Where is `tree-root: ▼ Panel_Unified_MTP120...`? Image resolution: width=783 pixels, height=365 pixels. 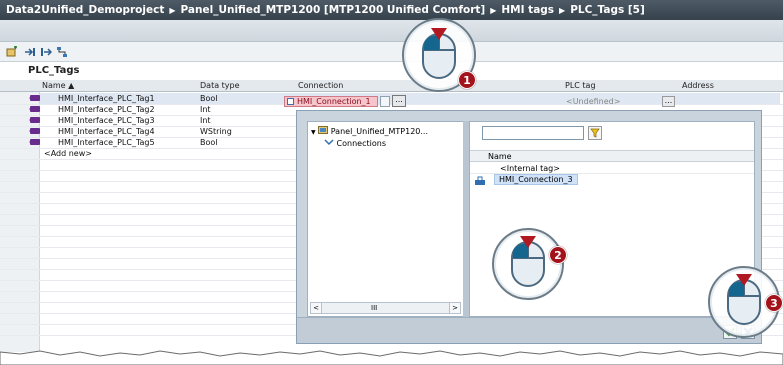
tree-root: ▼ Panel_Unified_MTP120... is located at coordinates (369, 131).